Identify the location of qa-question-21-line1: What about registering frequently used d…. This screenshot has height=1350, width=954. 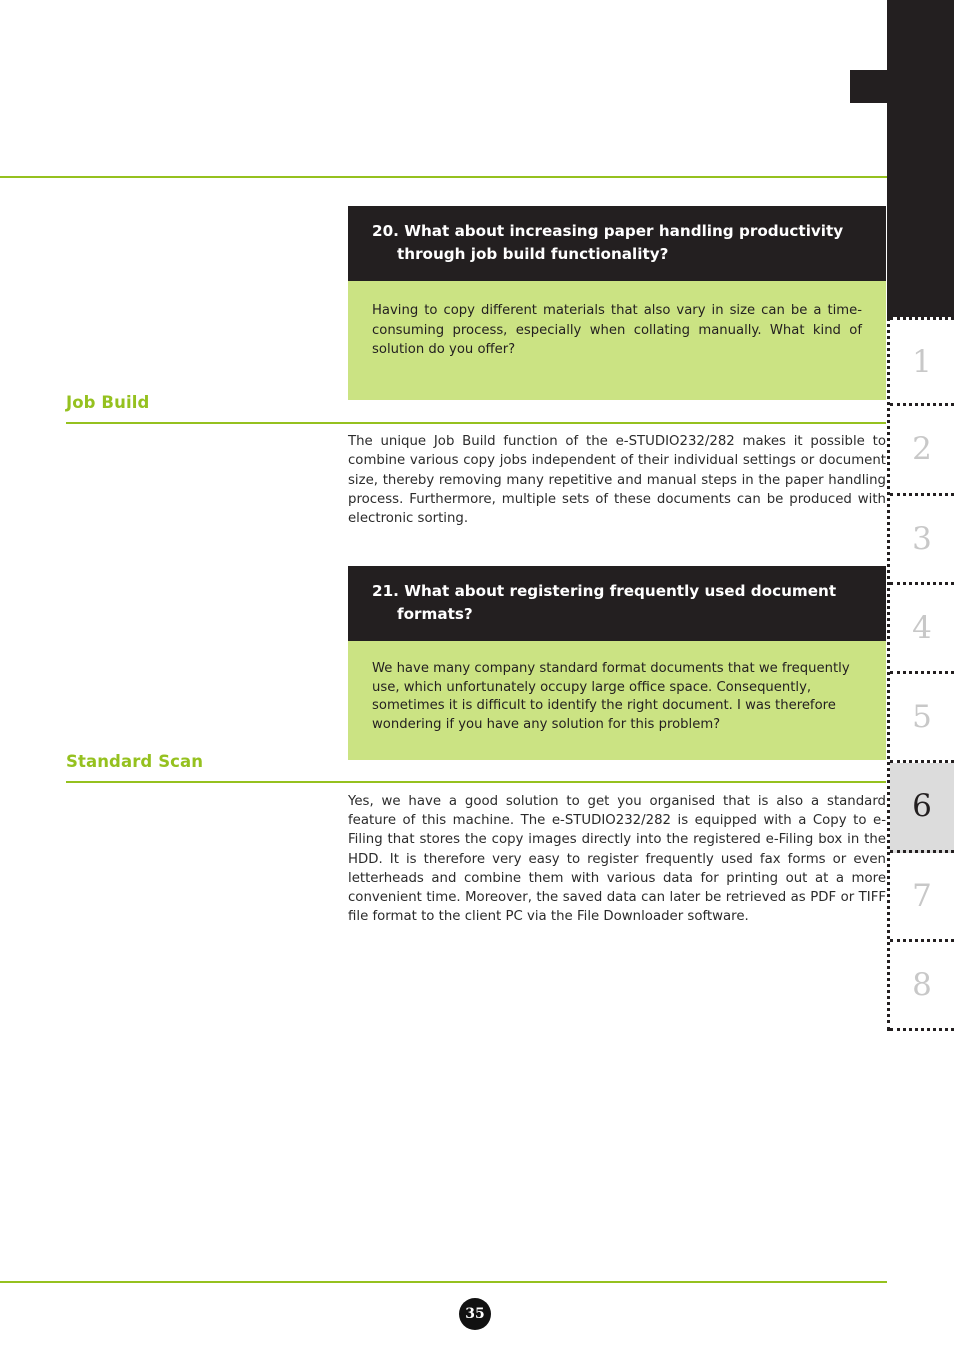
(620, 591).